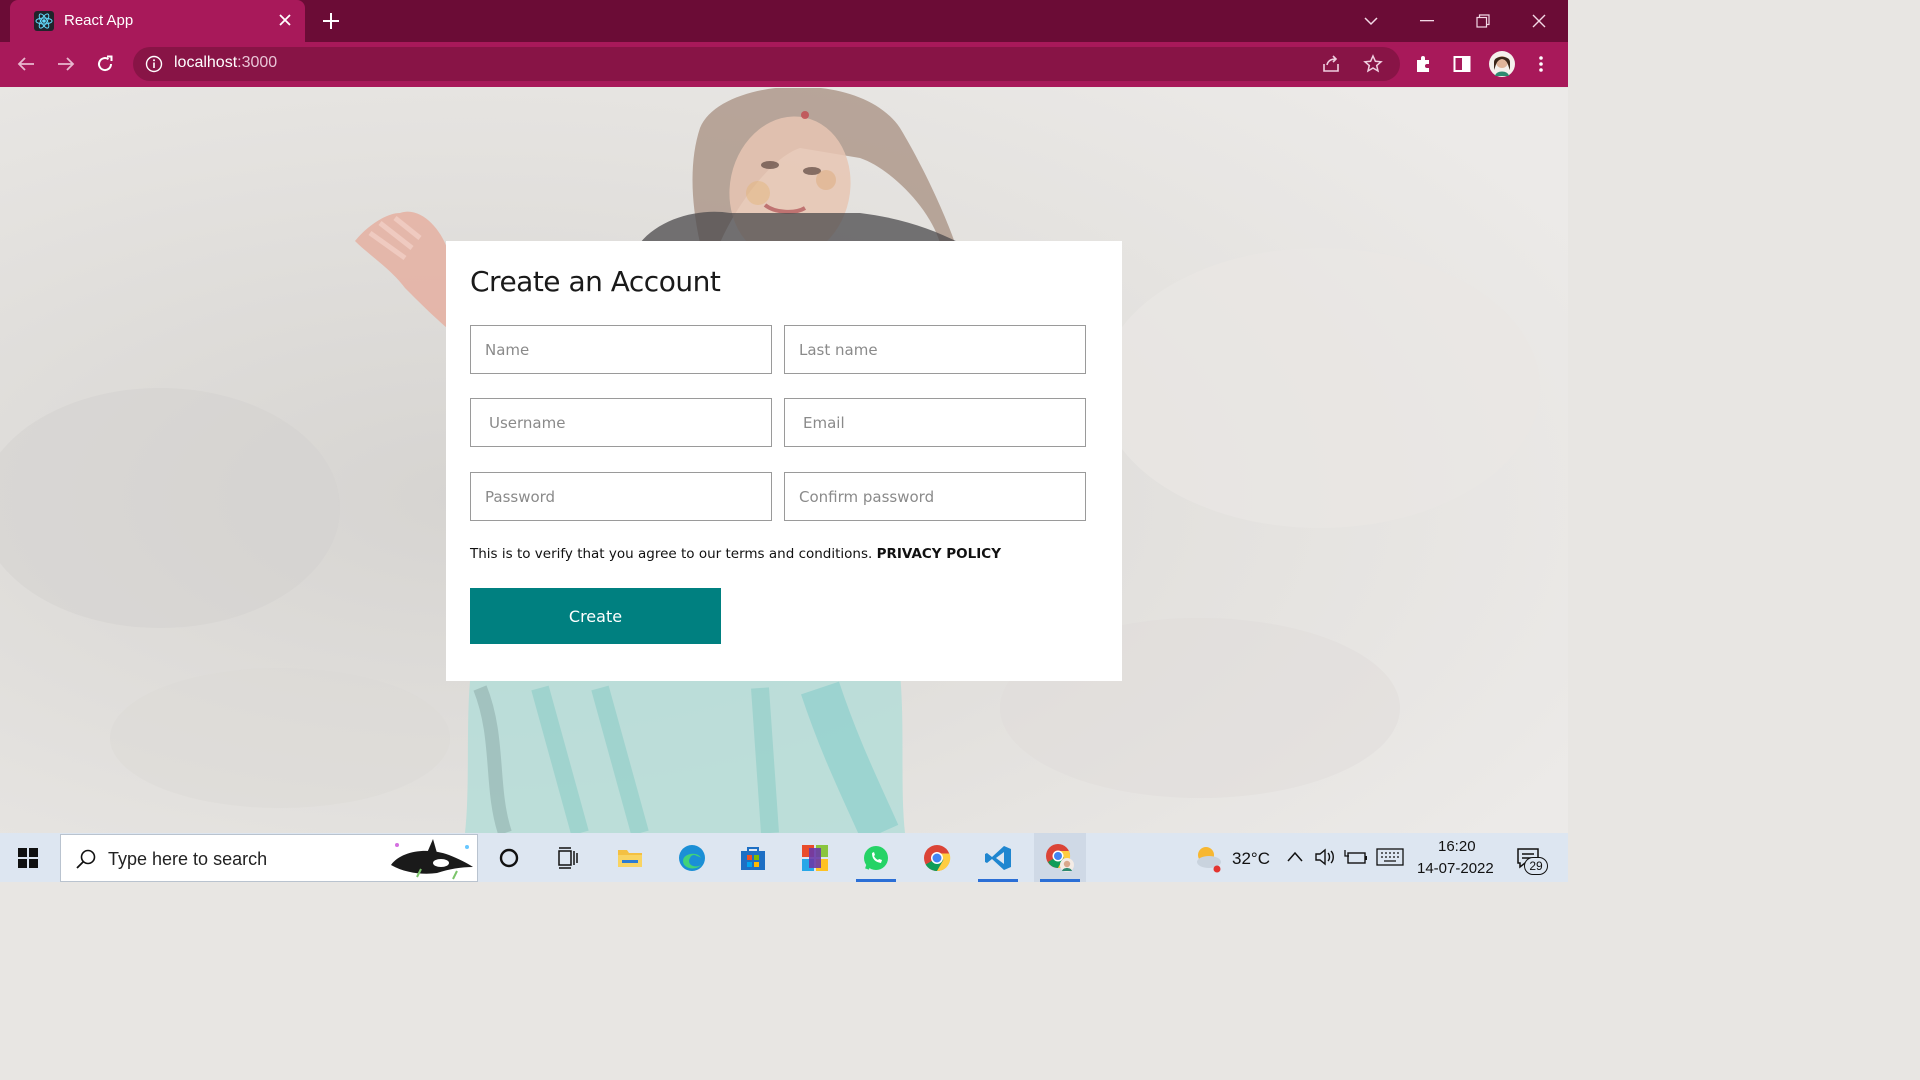  What do you see at coordinates (939, 554) in the screenshot?
I see `privacy-policy-link: PRIVACY POLICY` at bounding box center [939, 554].